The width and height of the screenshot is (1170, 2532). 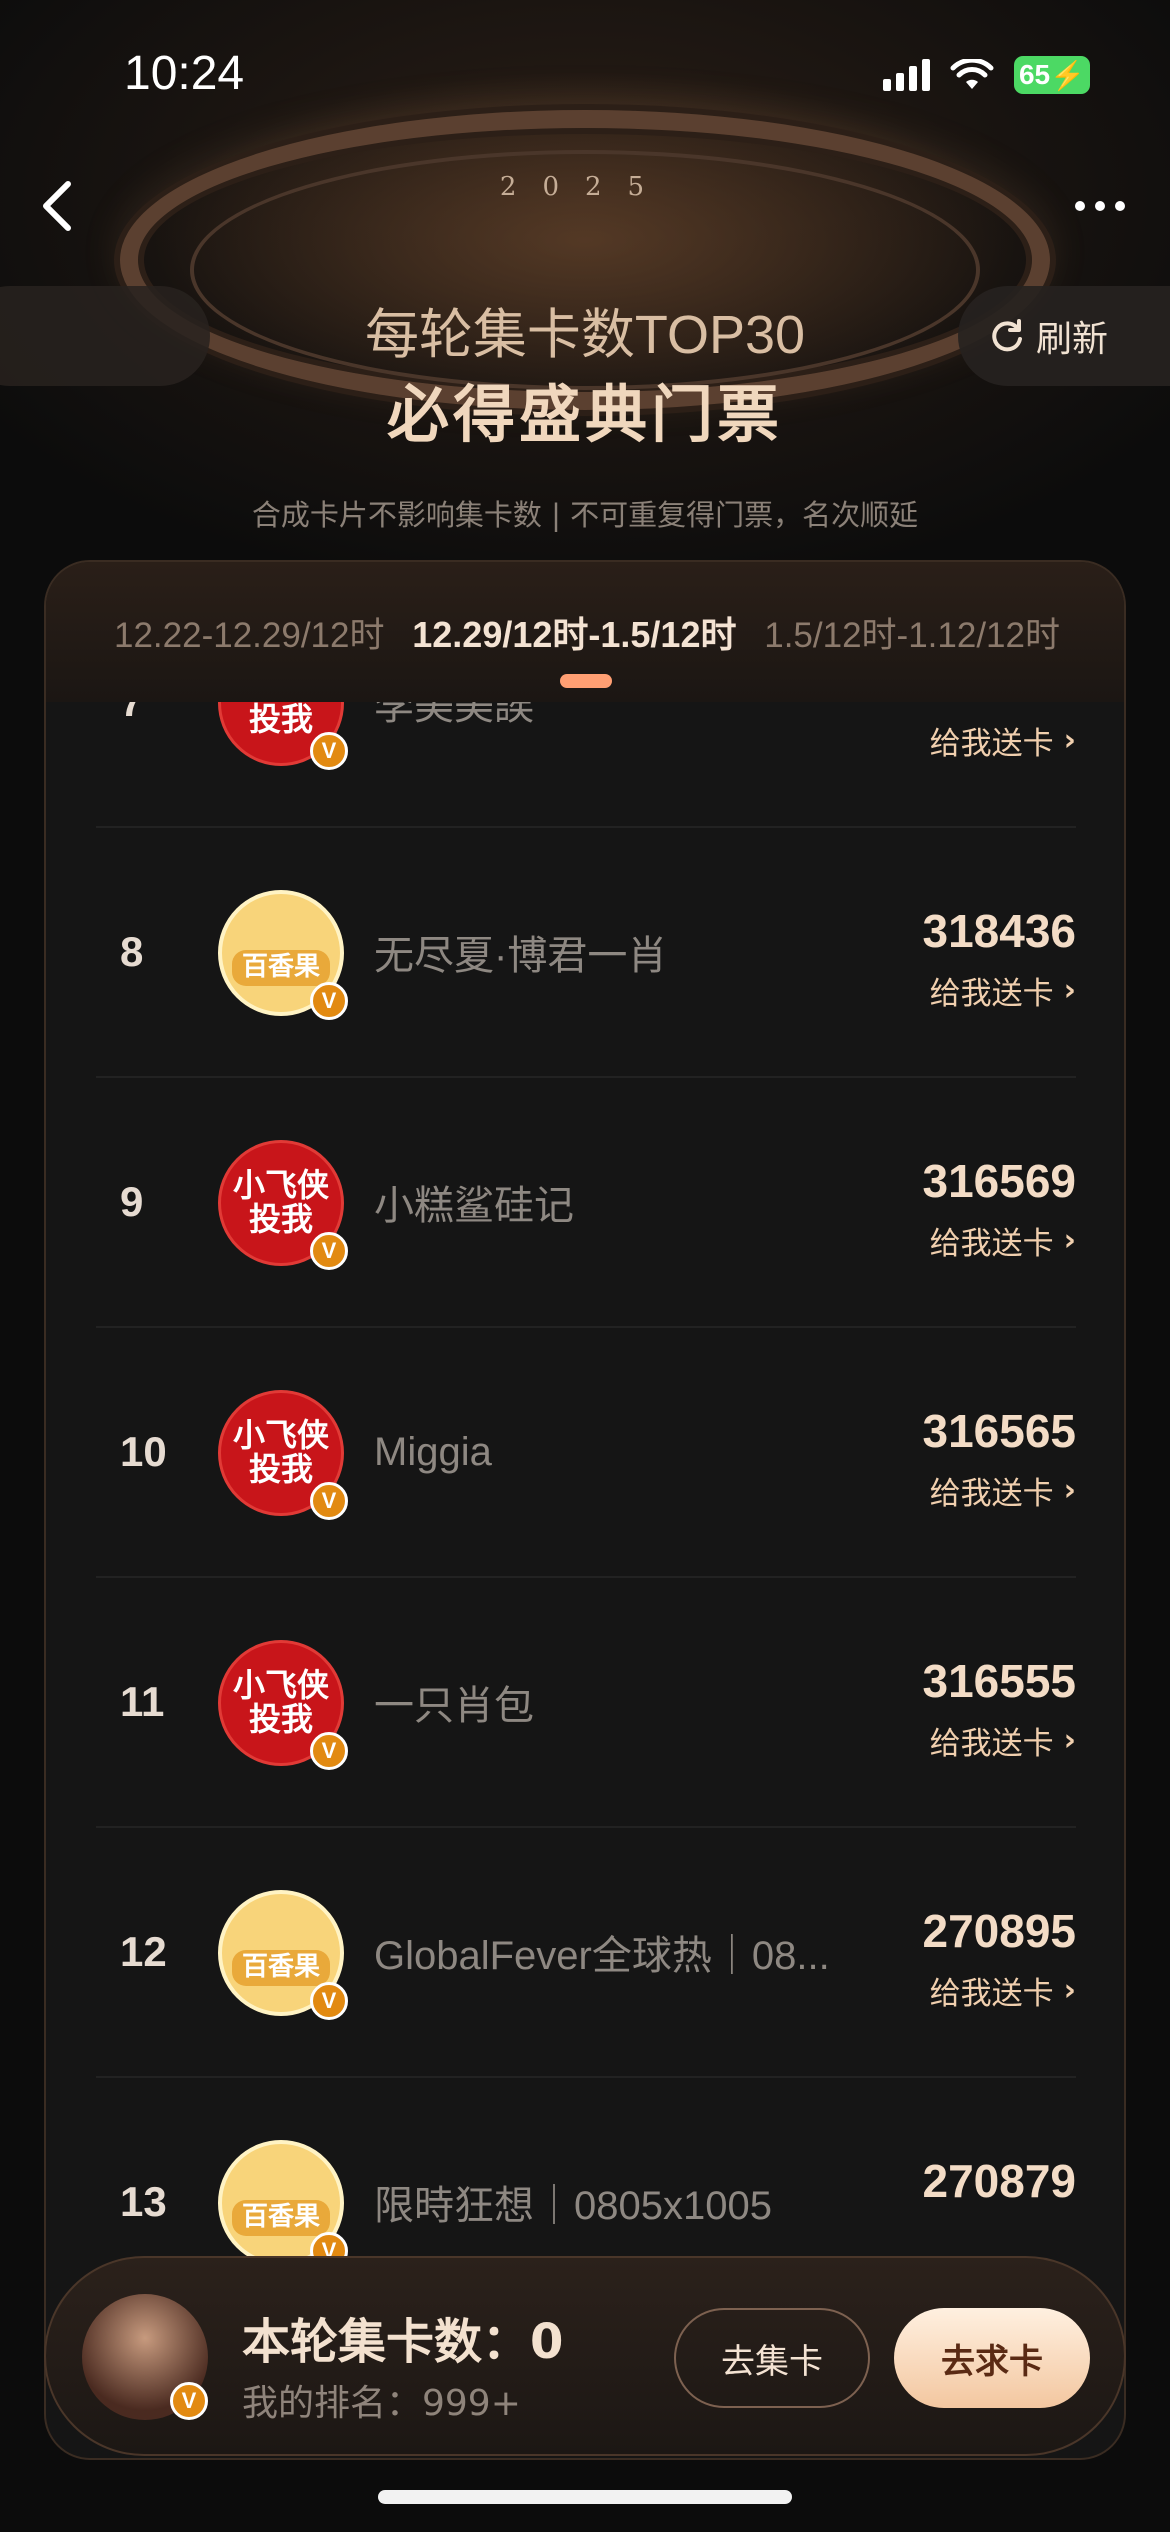 I want to click on page-title: 每轮集卡数TOP30, so click(x=585, y=335).